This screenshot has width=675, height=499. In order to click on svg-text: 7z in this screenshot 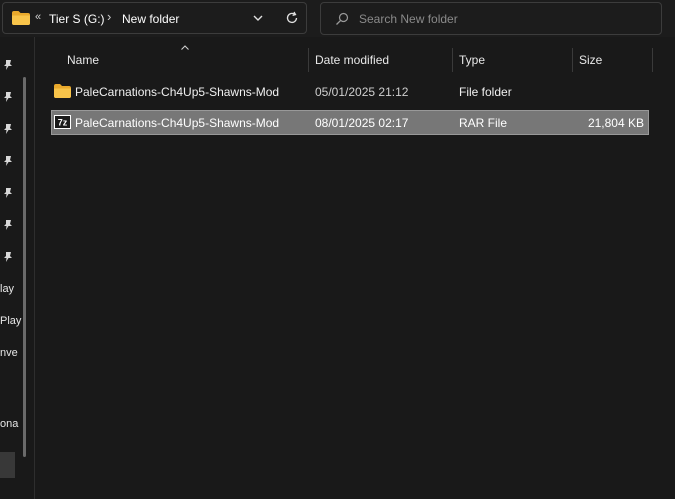, I will do `click(63, 123)`.